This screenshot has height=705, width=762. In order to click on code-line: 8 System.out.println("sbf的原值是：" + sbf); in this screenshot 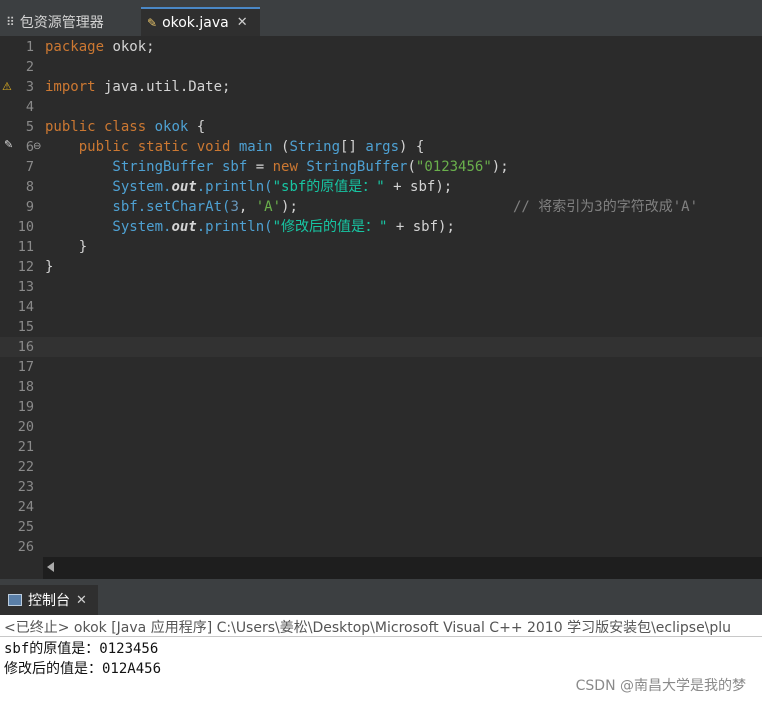, I will do `click(381, 187)`.